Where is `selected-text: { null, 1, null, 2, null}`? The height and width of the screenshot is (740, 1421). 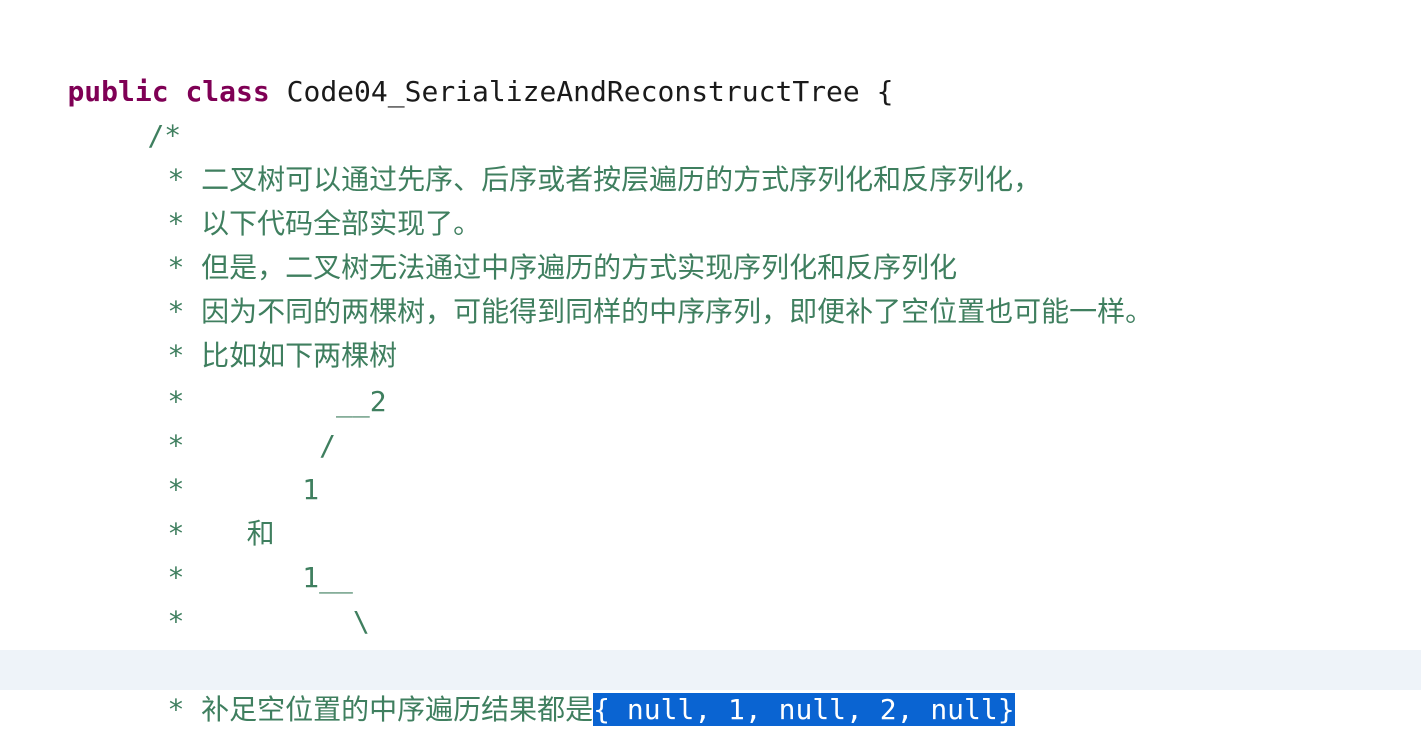
selected-text: { null, 1, null, 2, null} is located at coordinates (804, 709).